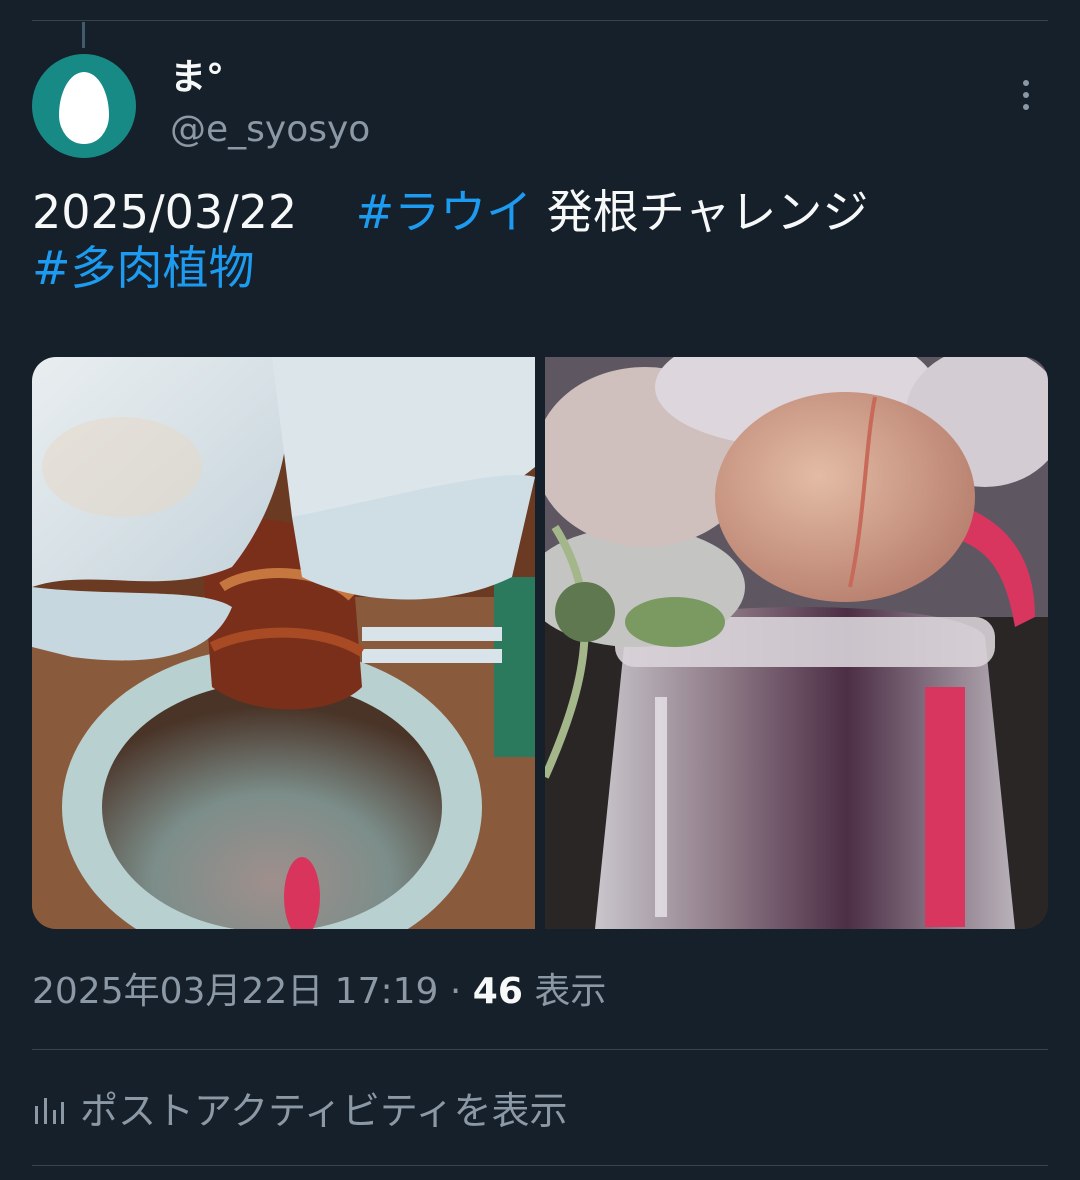  I want to click on tweet-text-line-1: 2025/03/22 #ラウイ 発根チャレンジ, so click(540, 212).